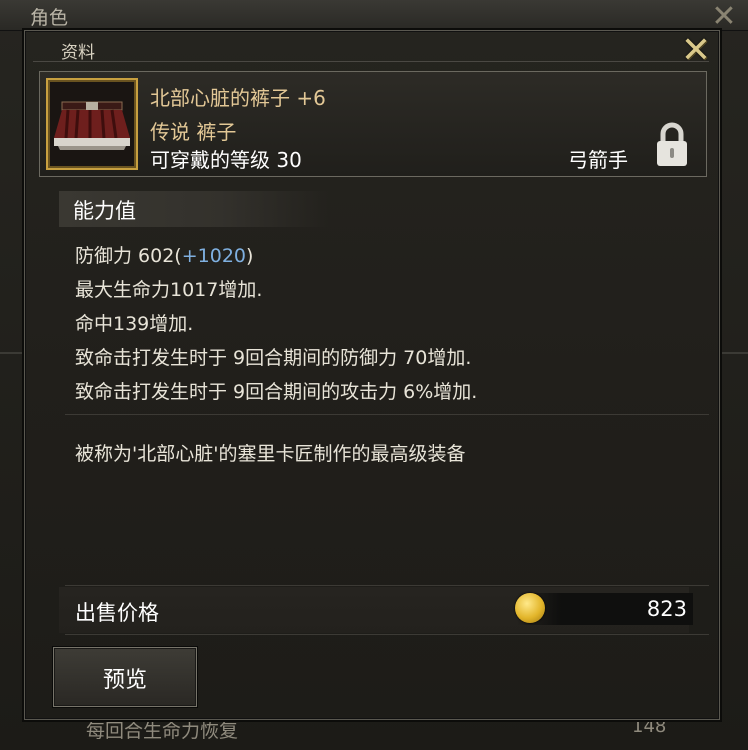 The image size is (748, 750). Describe the element at coordinates (371, 49) in the screenshot. I see `dialog-titlebar: 资料` at that location.